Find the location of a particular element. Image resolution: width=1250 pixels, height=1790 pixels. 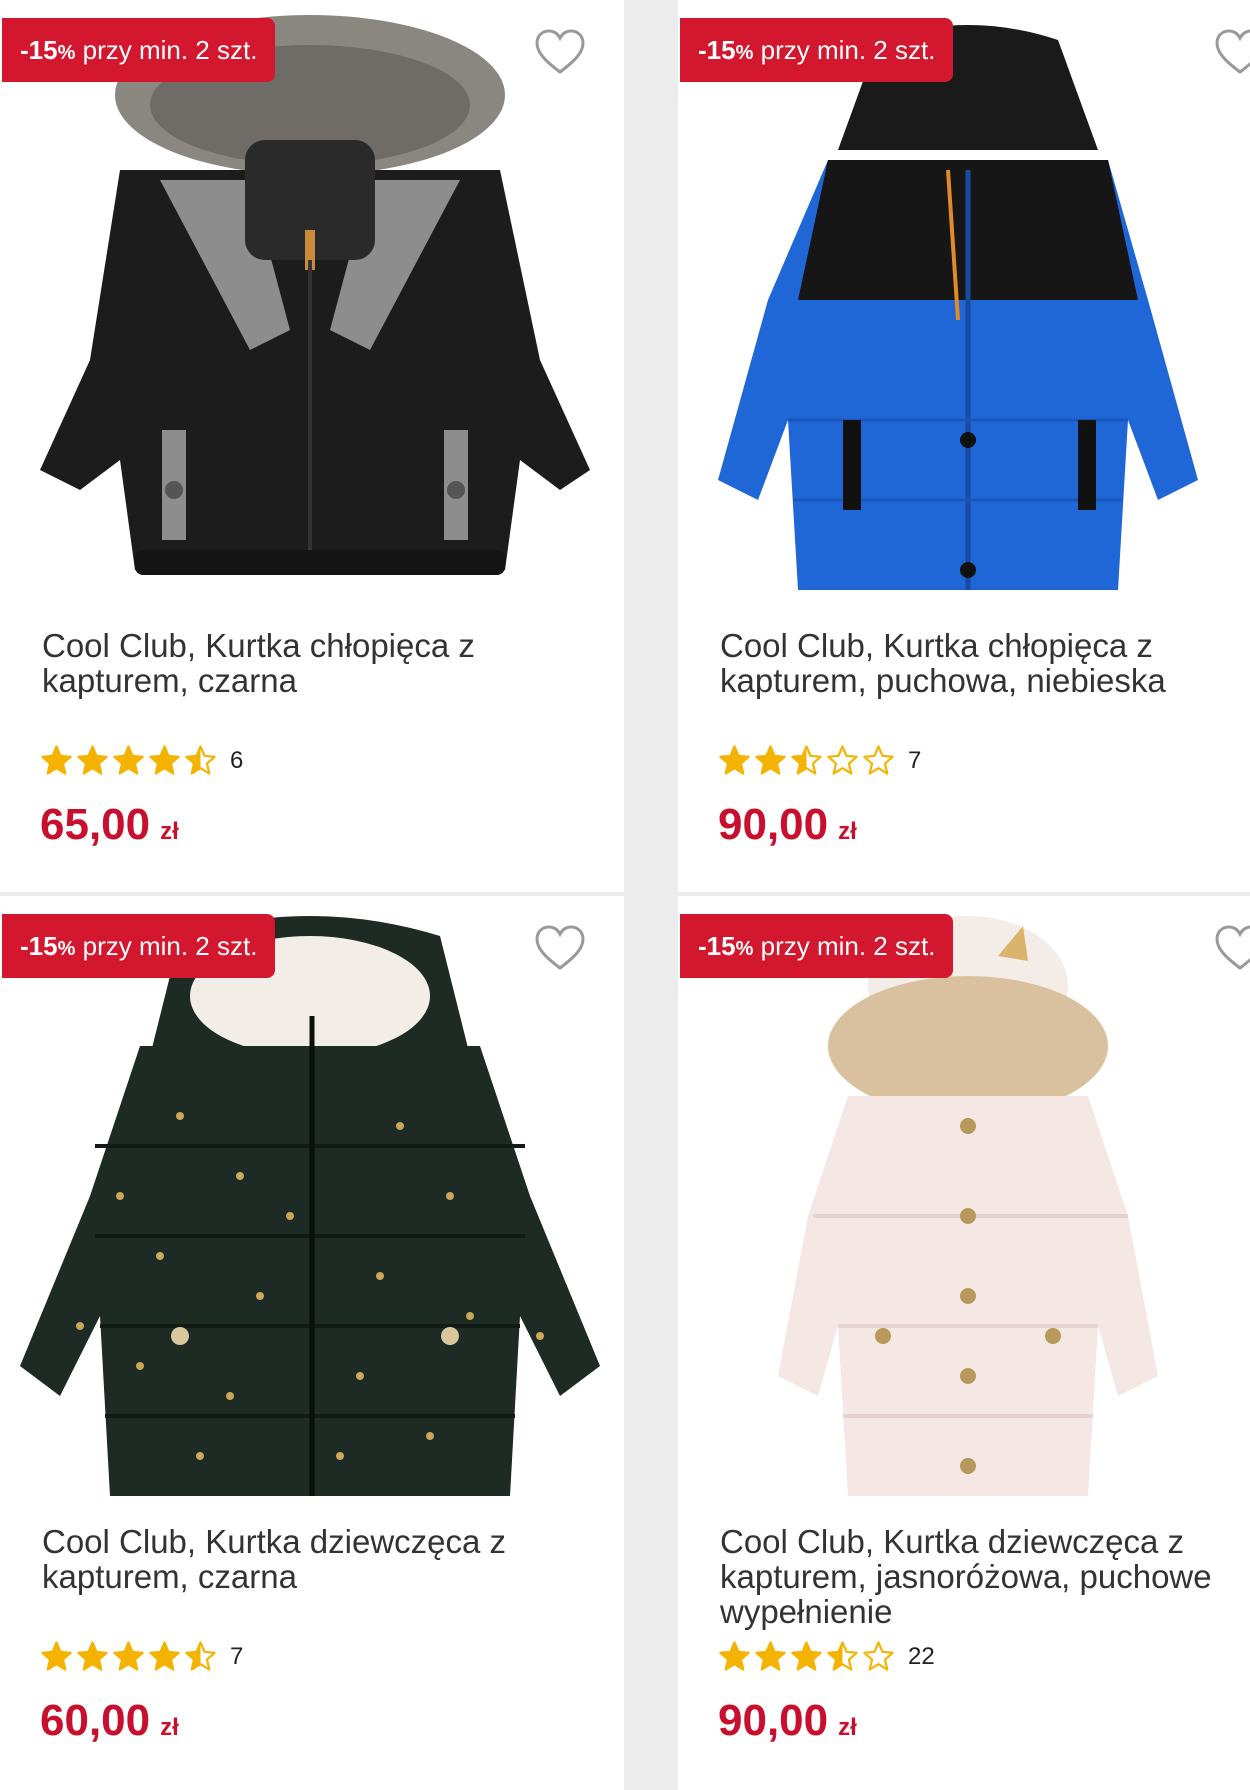

price-amount: 65,00 is located at coordinates (95, 824).